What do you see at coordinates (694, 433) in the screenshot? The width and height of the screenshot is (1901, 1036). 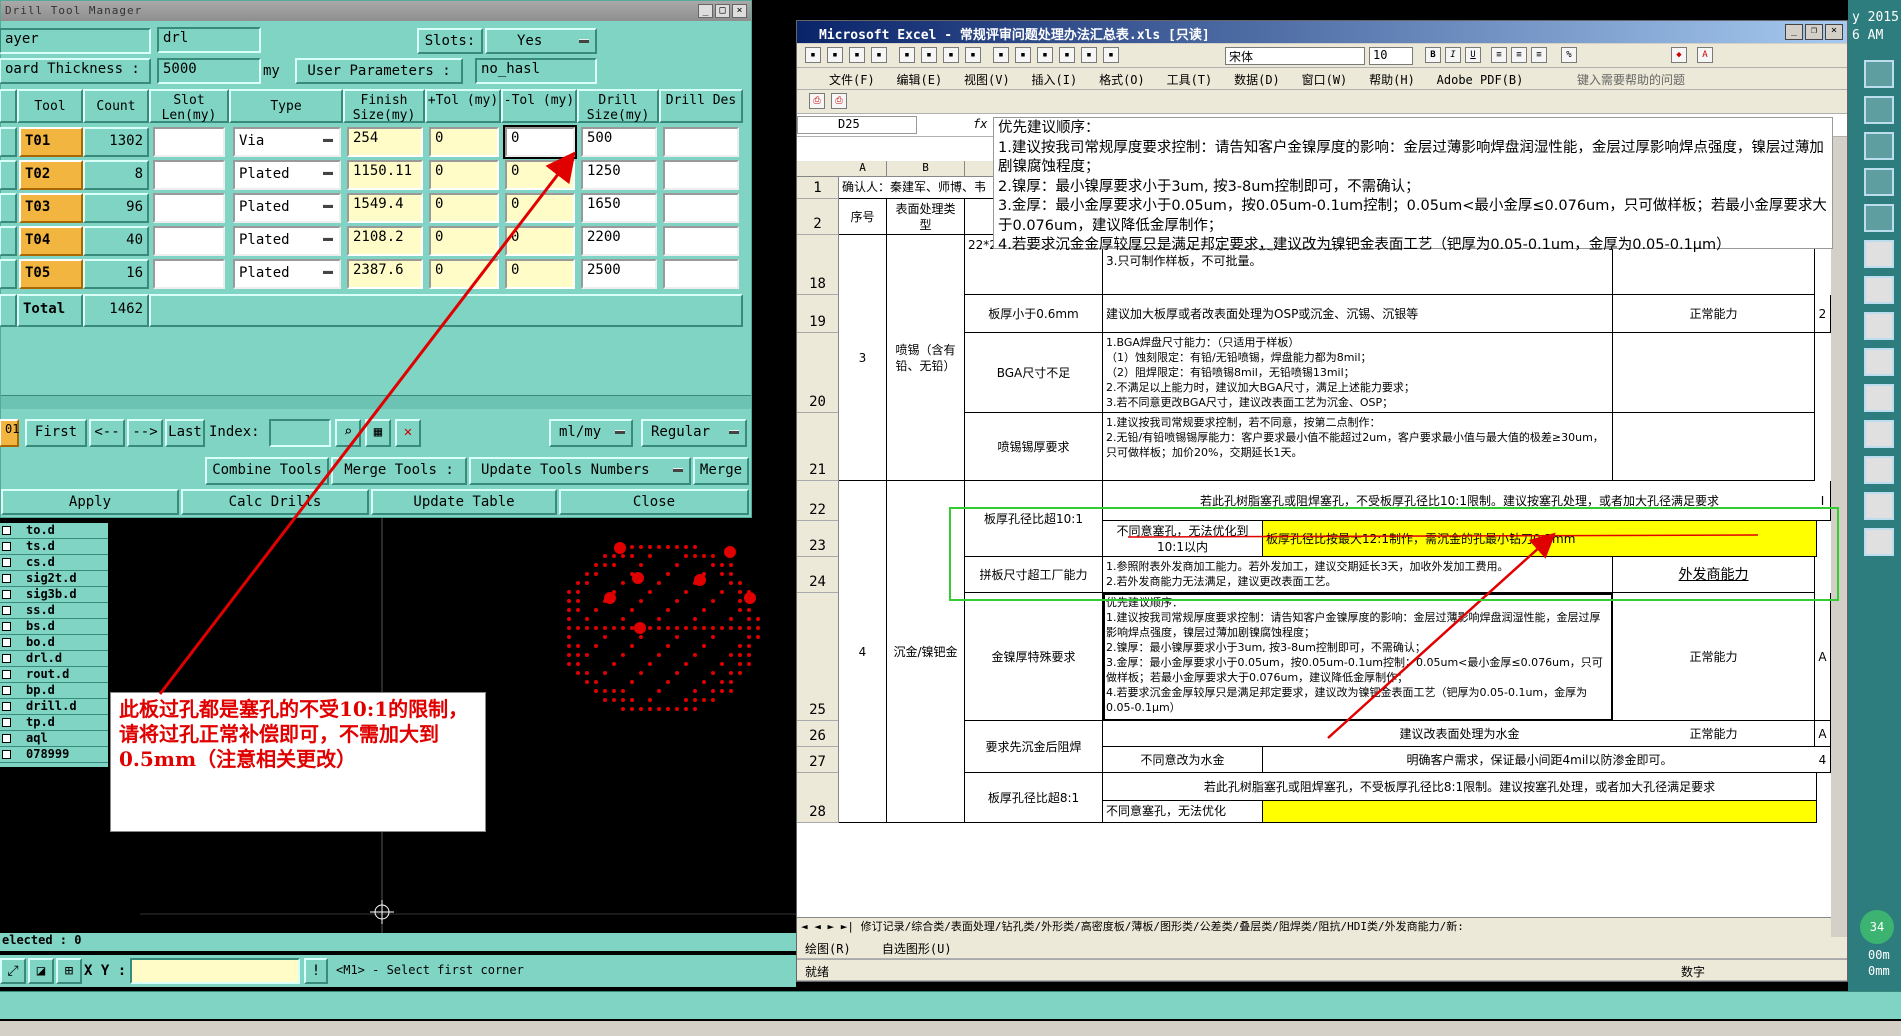 I see `regular-dropdown: Regular` at bounding box center [694, 433].